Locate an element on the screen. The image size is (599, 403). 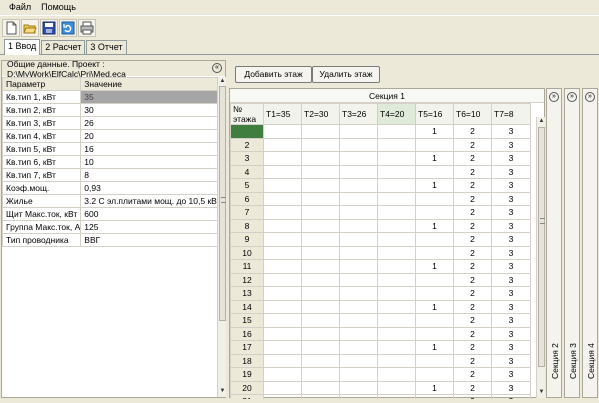
scroll-down-icon: ▼ is located at coordinates (222, 391).